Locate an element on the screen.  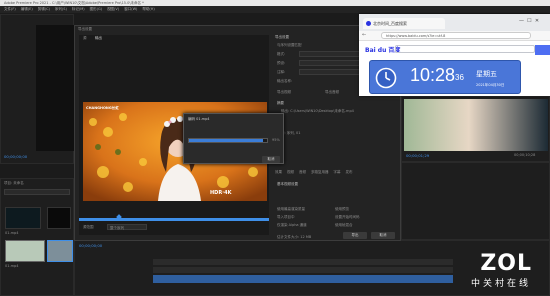
tab-source: 源 is located at coordinates (85, 38).